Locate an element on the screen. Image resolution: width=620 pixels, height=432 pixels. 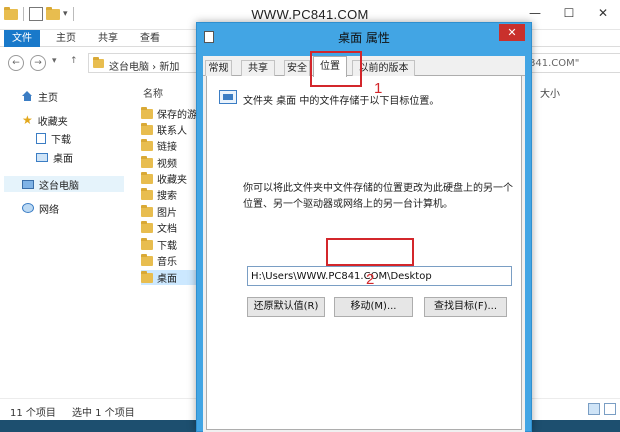
list-item: 图片 is located at coordinates (159, 211).